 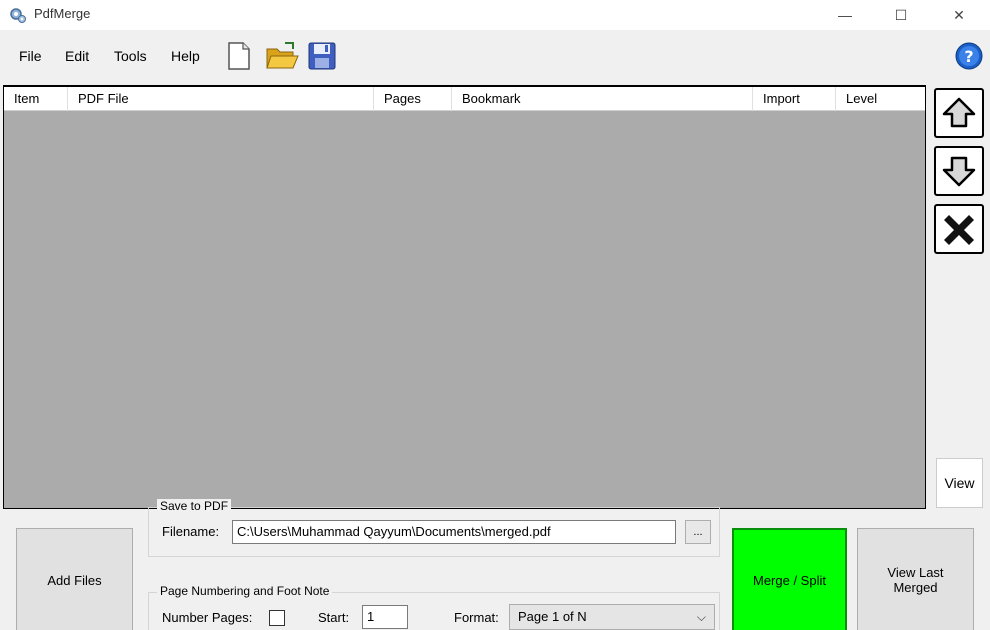 I want to click on arrow-down-icon, so click(x=959, y=171).